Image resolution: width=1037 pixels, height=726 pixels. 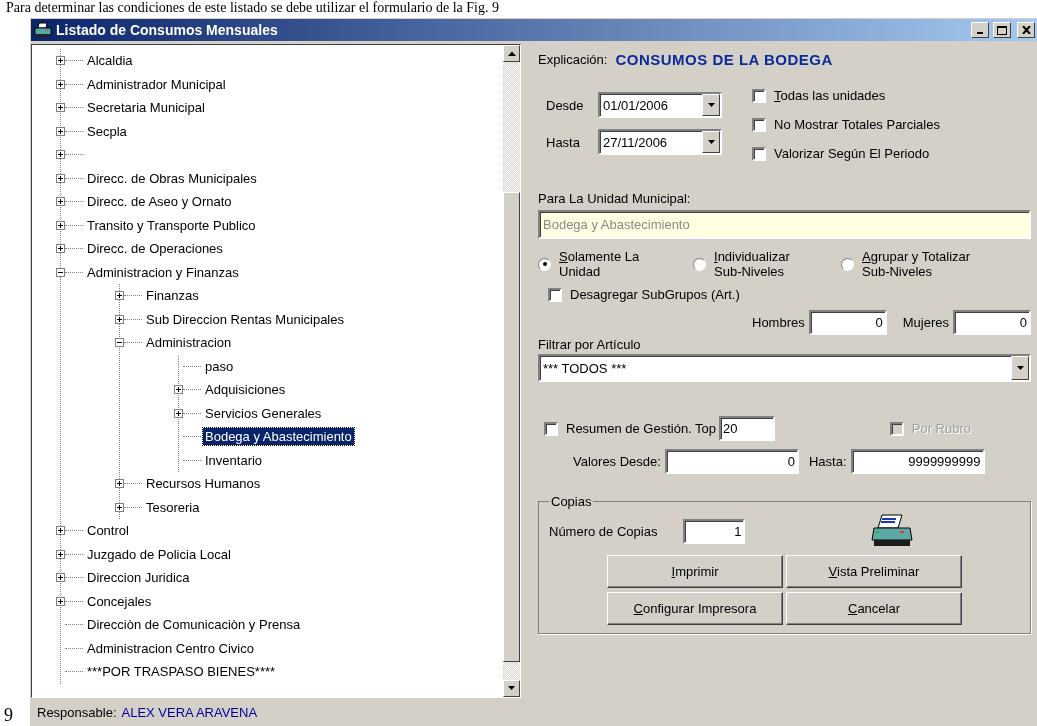 I want to click on tree-item: Administracion y Finanzas, so click(x=163, y=272).